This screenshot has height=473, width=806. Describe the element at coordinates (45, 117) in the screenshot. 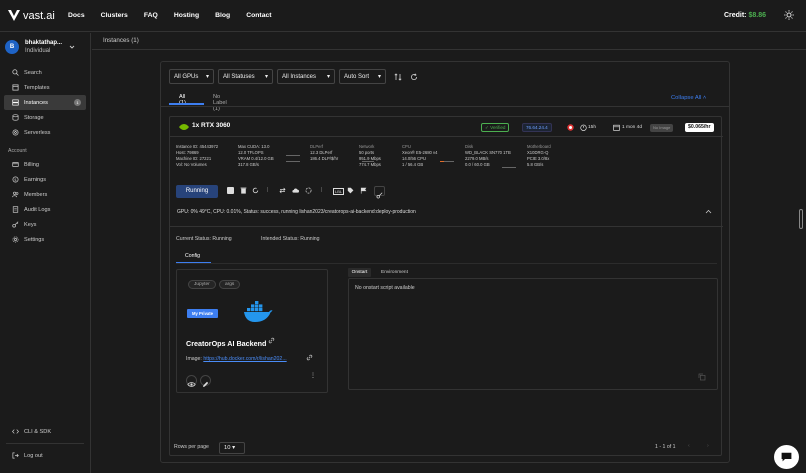

I see `sidebar-item-storage: Storage` at that location.